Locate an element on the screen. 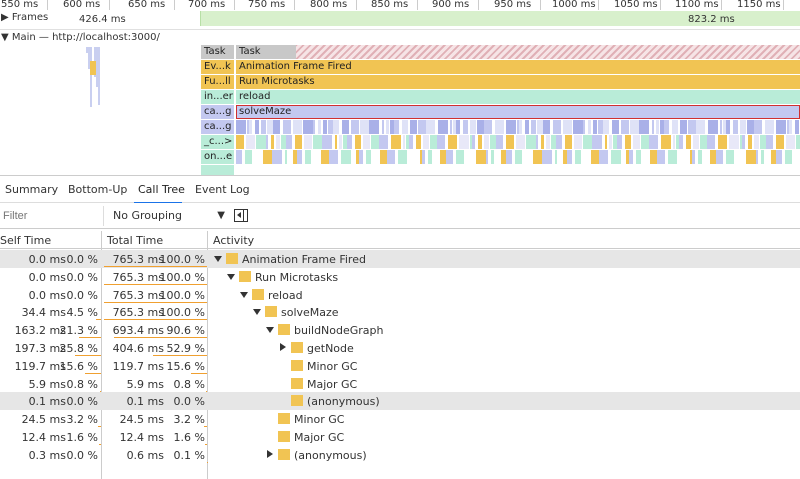 The image size is (800, 479). tab-call-tree: Call Tree is located at coordinates (161, 189).